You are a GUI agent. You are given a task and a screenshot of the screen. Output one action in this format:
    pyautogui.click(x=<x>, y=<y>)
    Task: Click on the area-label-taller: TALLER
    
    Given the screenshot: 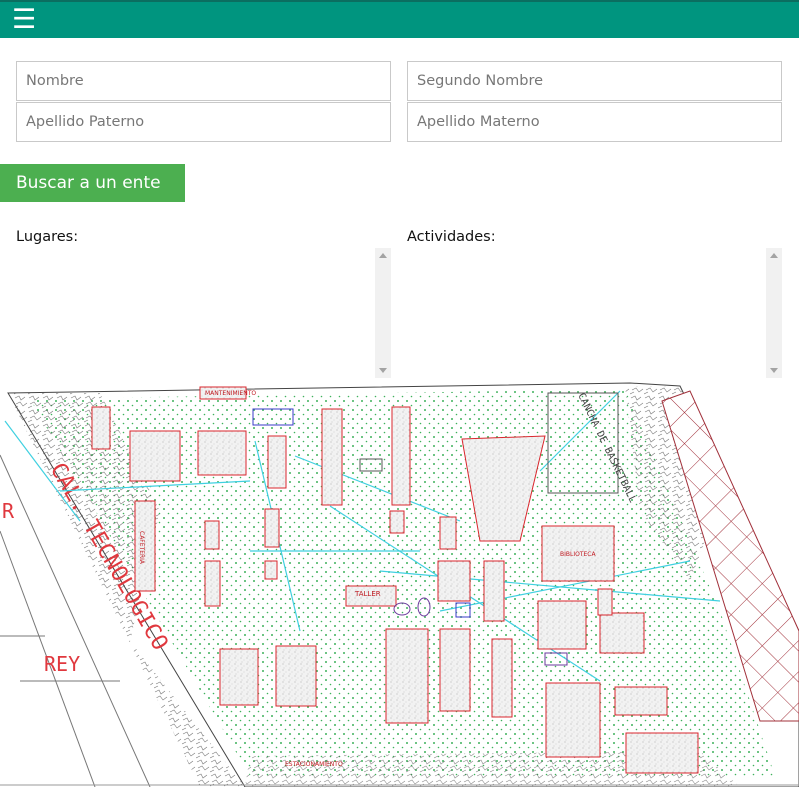 What is the action you would take?
    pyautogui.click(x=367, y=594)
    